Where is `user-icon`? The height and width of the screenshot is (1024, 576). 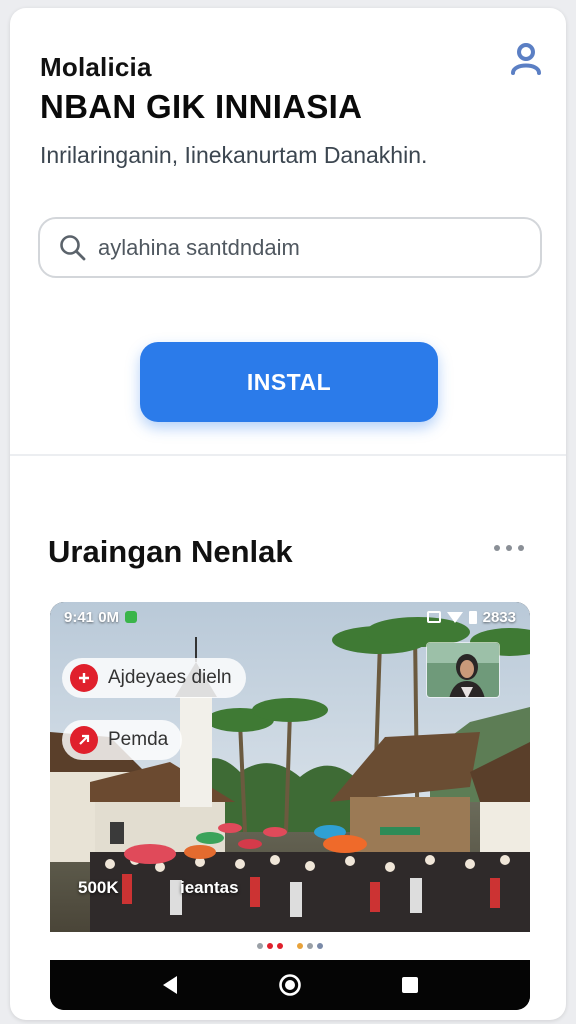 user-icon is located at coordinates (526, 59).